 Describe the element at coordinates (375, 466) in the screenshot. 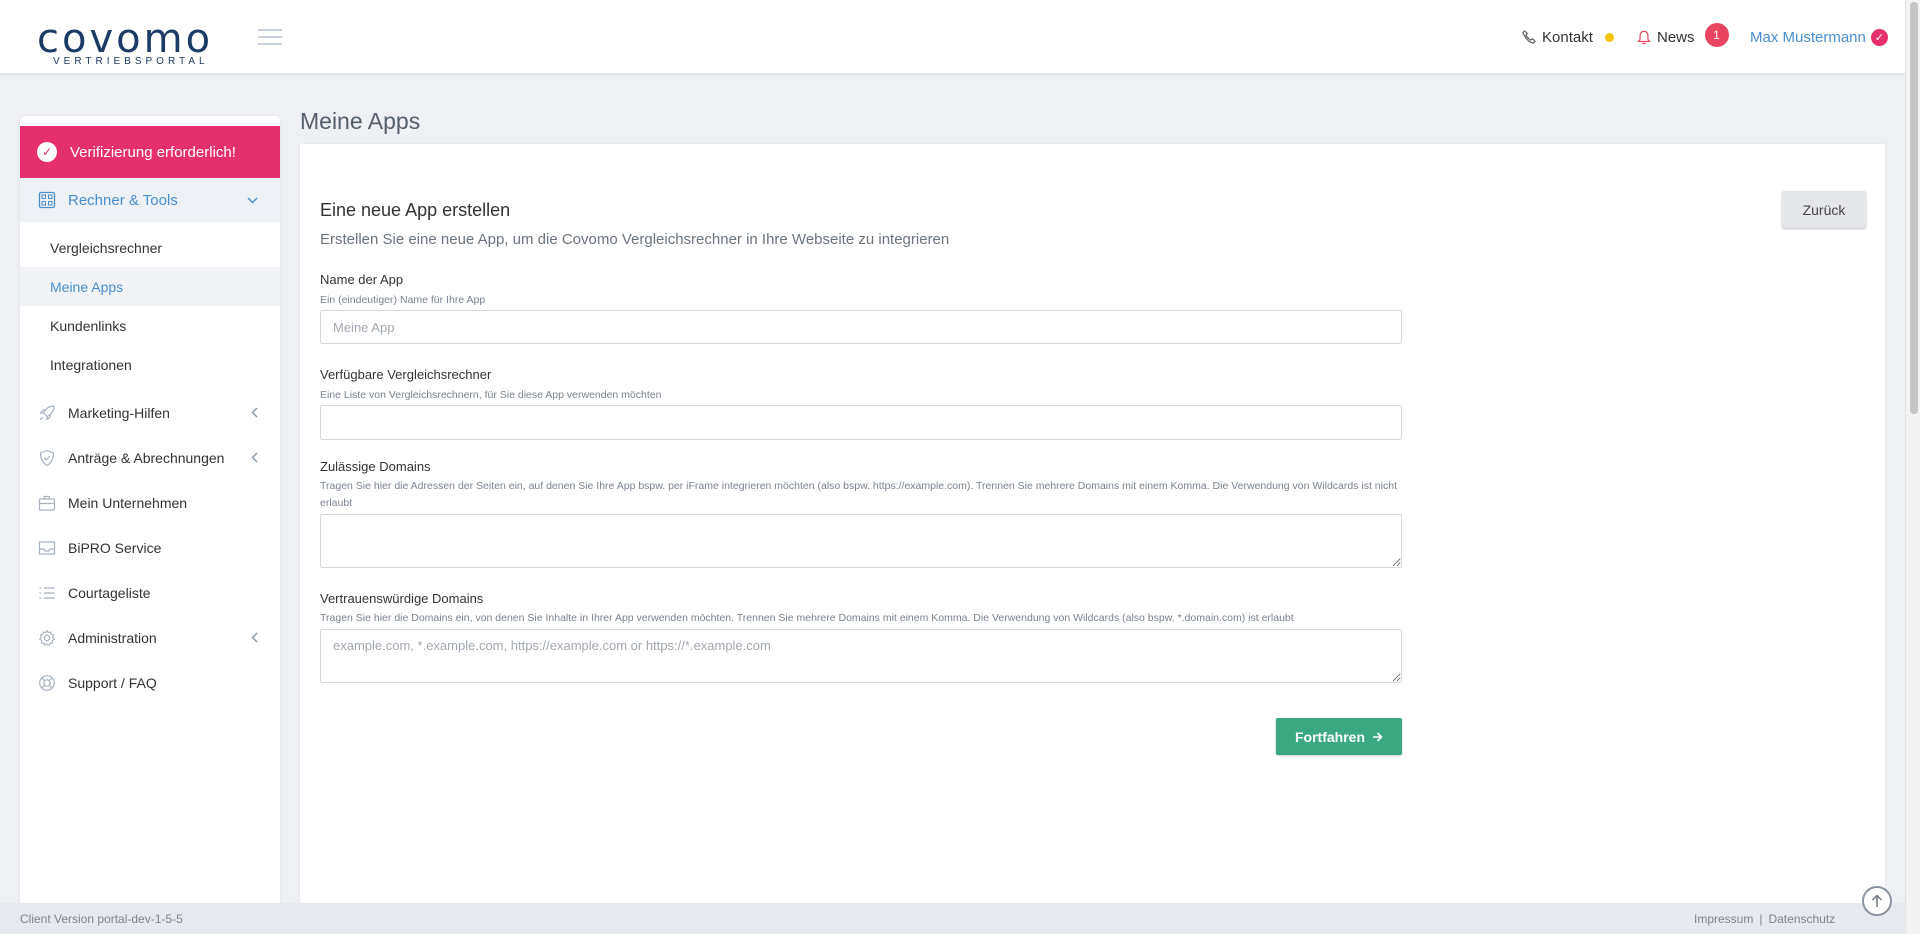

I see `allowed-domains-label: Zulässige Domains` at that location.